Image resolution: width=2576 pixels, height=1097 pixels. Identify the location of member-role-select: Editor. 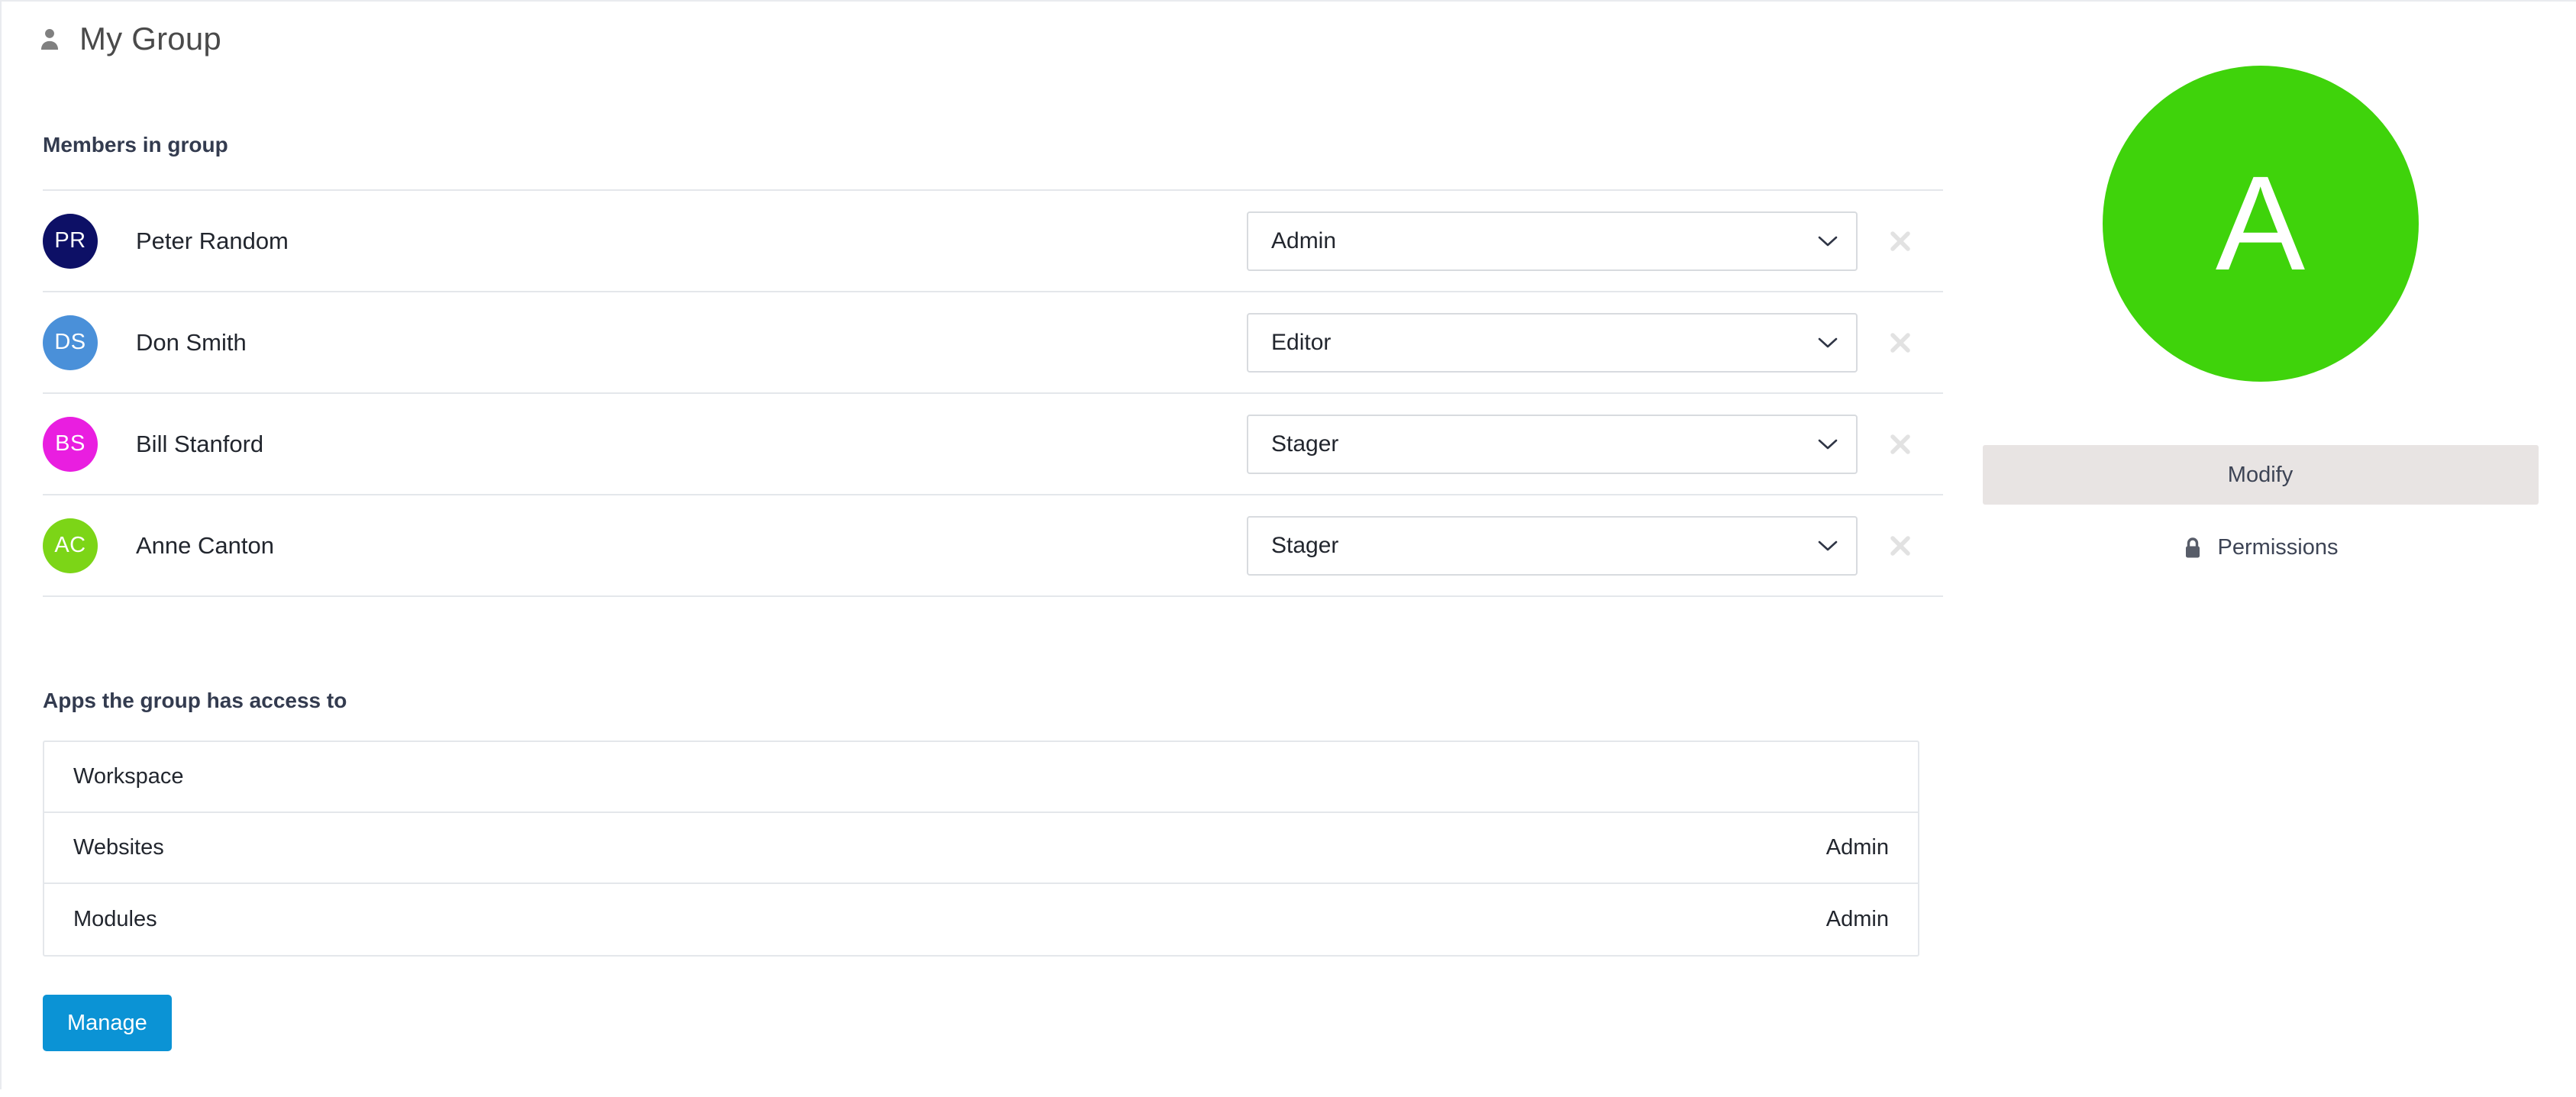
(1552, 342).